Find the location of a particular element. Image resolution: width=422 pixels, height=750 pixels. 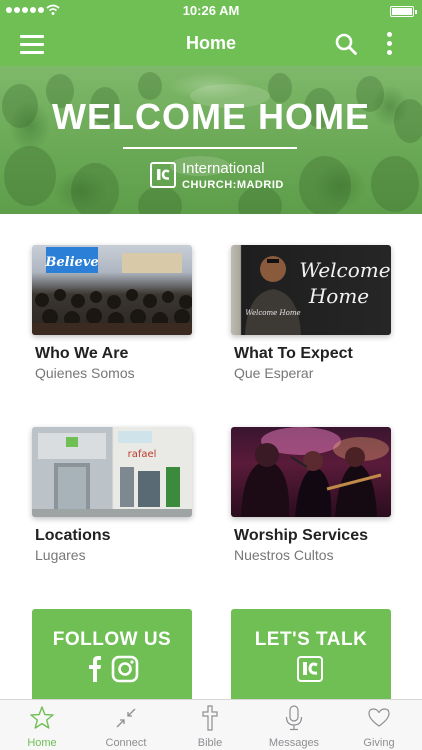

card-subtitle: Lugares is located at coordinates (60, 555).